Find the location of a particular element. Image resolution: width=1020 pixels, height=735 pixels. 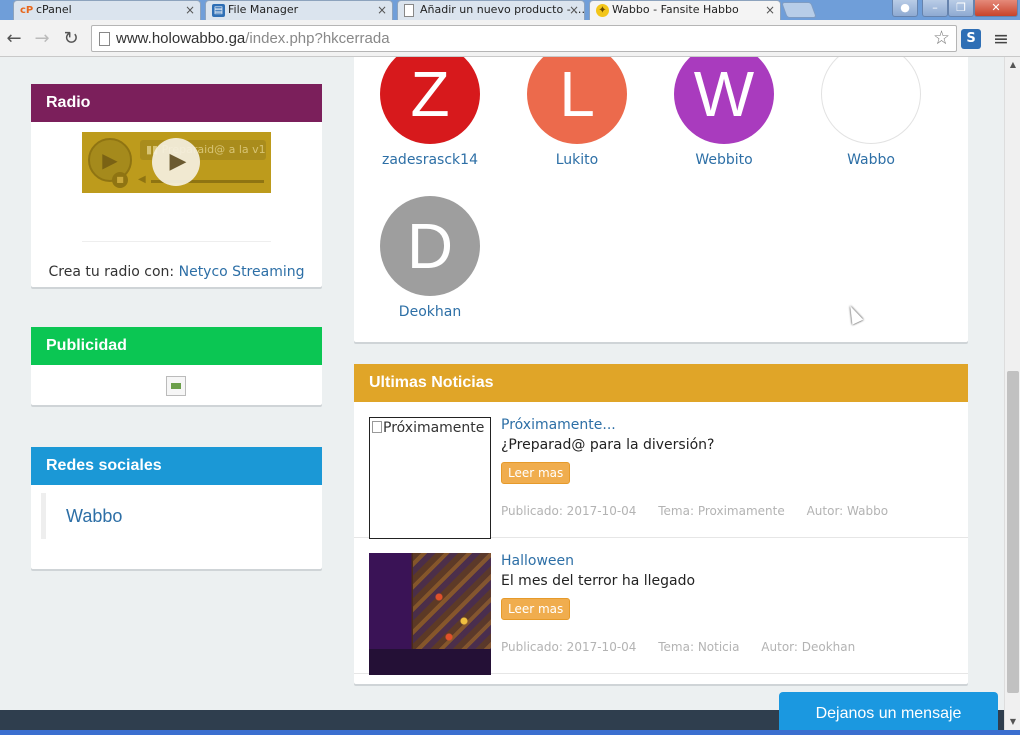

avatar: Z is located at coordinates (430, 100).